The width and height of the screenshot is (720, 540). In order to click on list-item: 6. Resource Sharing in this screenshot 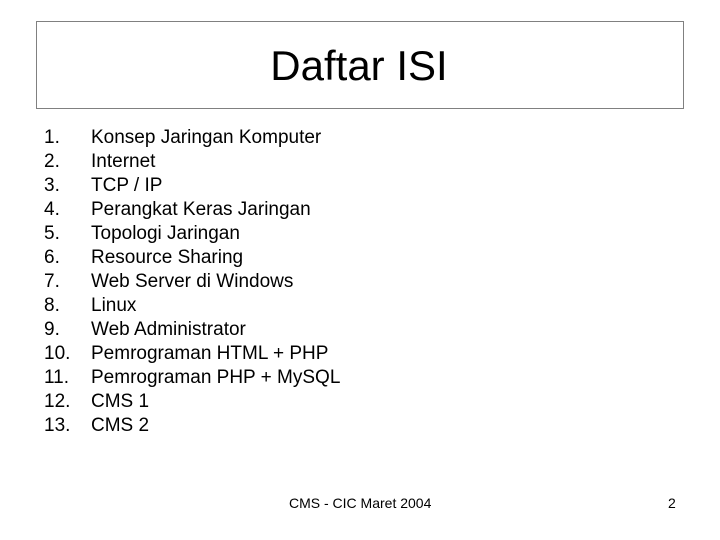, I will do `click(192, 258)`.